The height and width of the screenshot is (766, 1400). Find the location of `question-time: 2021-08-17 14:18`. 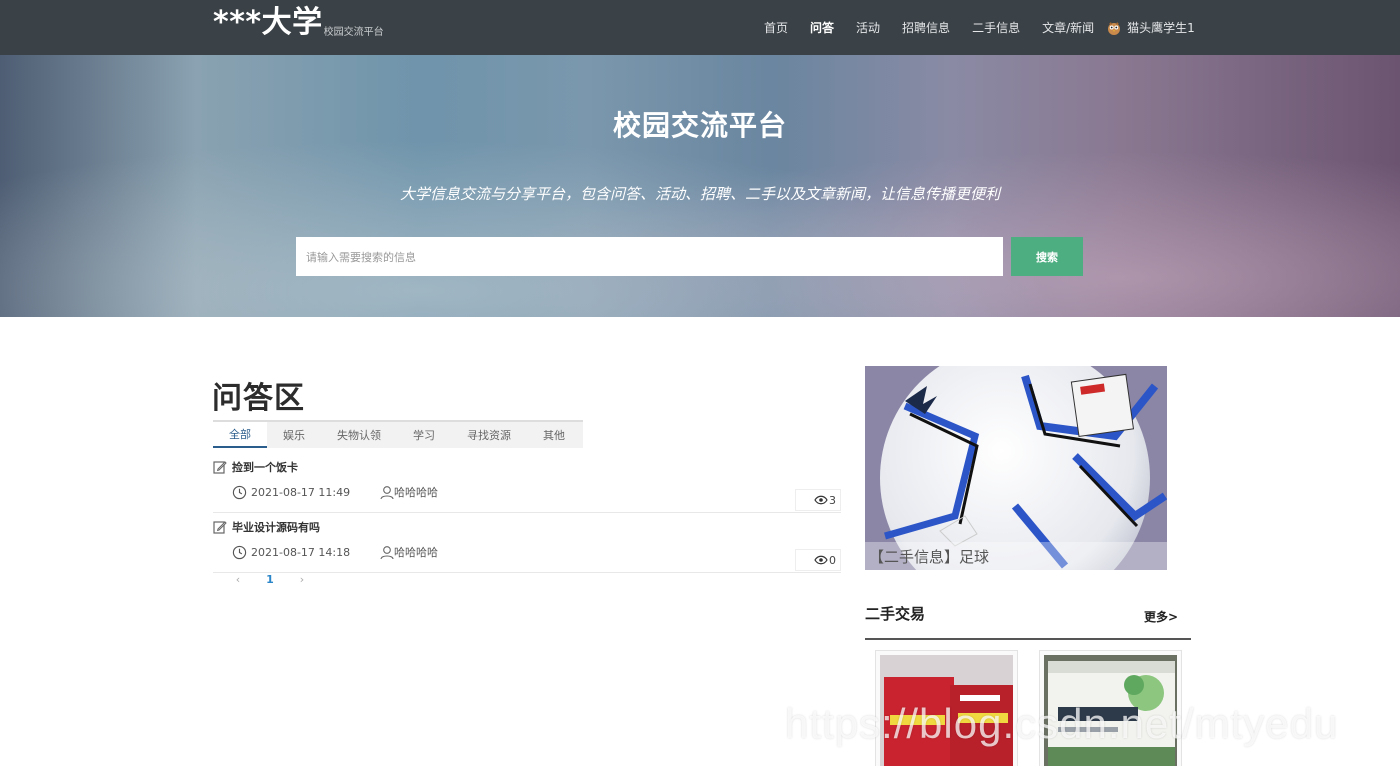

question-time: 2021-08-17 14:18 is located at coordinates (306, 552).